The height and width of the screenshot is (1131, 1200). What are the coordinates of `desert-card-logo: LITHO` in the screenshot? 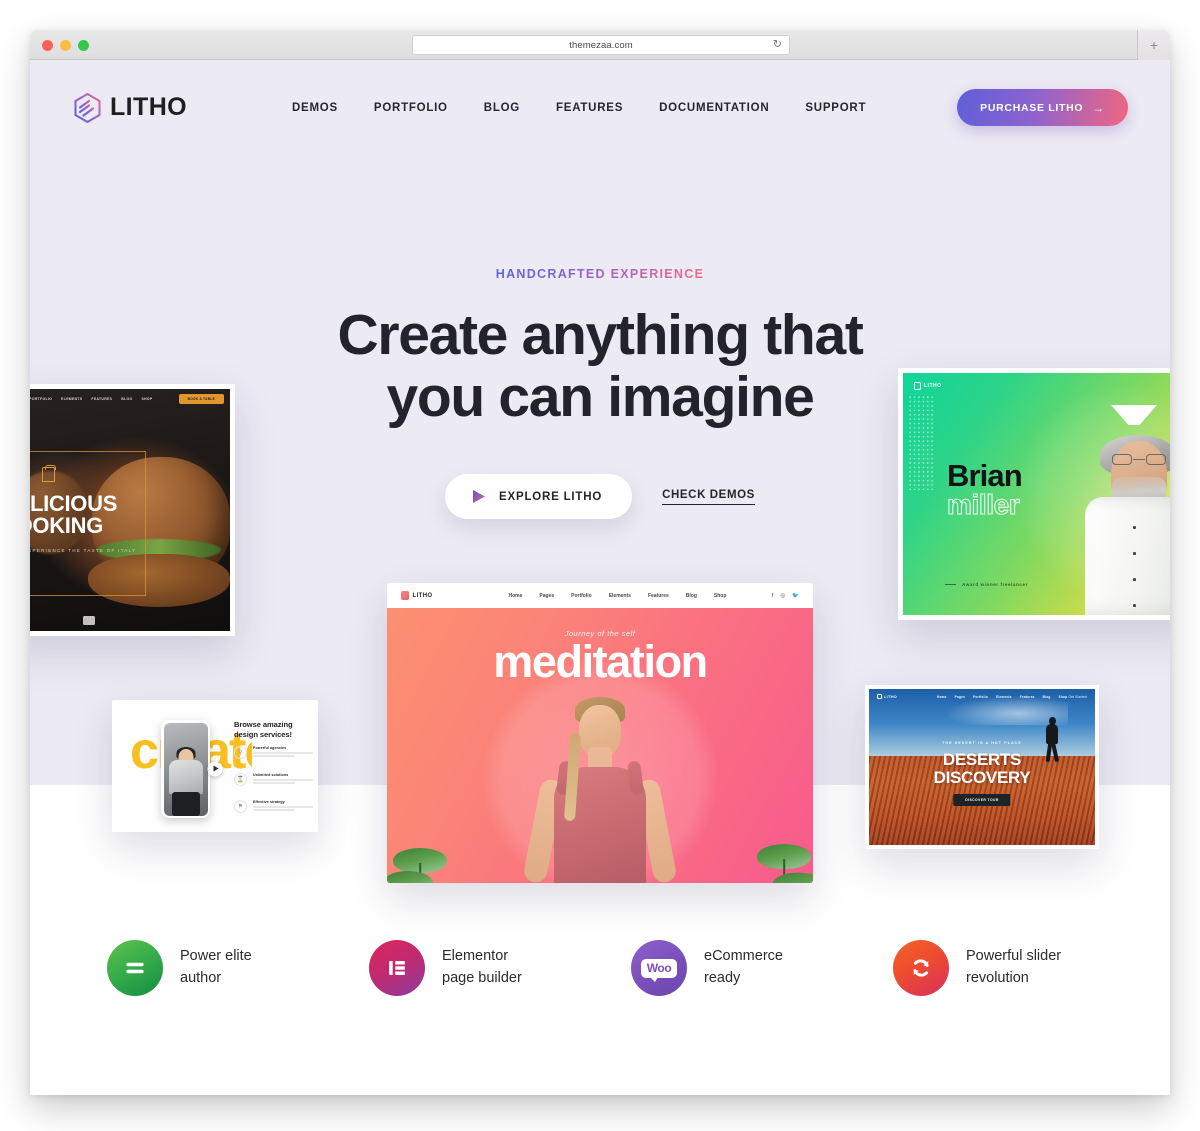 It's located at (887, 696).